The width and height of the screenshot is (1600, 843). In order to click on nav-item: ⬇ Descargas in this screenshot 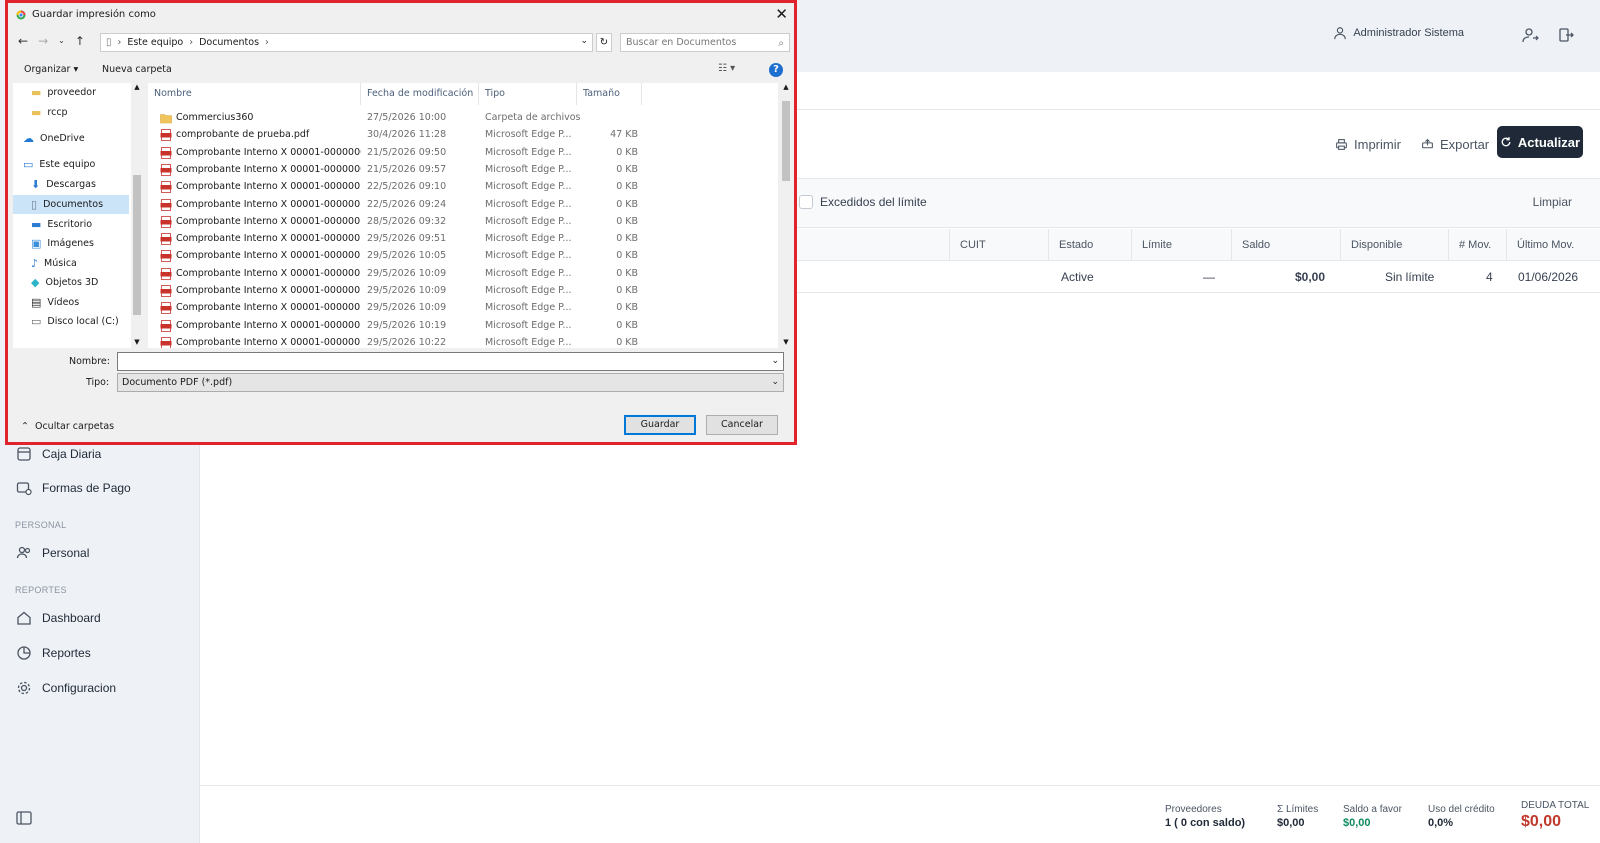, I will do `click(71, 184)`.